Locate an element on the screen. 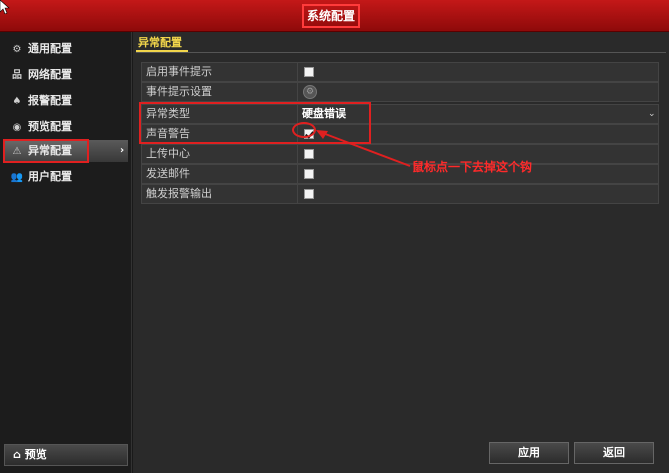 Image resolution: width=669 pixels, height=473 pixels. sidebar-item-label: 异常配置 is located at coordinates (50, 150).